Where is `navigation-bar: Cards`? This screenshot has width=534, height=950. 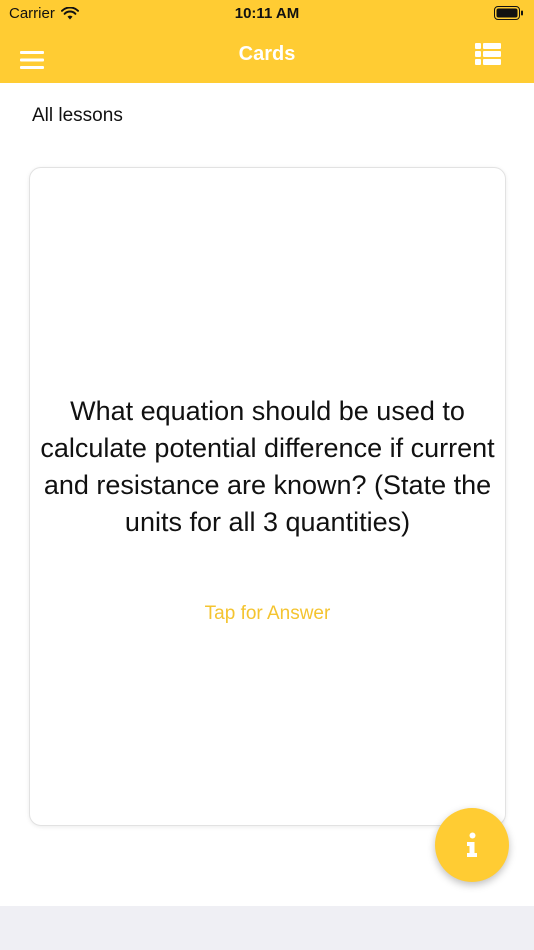
navigation-bar: Cards is located at coordinates (267, 55).